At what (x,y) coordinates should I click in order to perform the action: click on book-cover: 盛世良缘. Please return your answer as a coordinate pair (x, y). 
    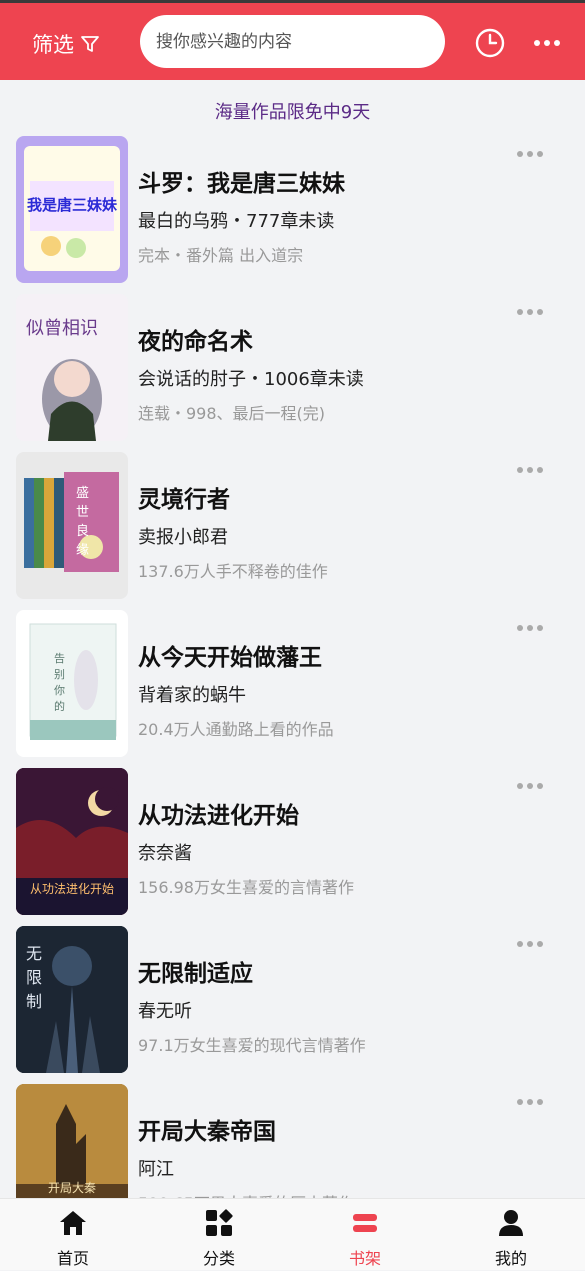
    Looking at the image, I should click on (72, 525).